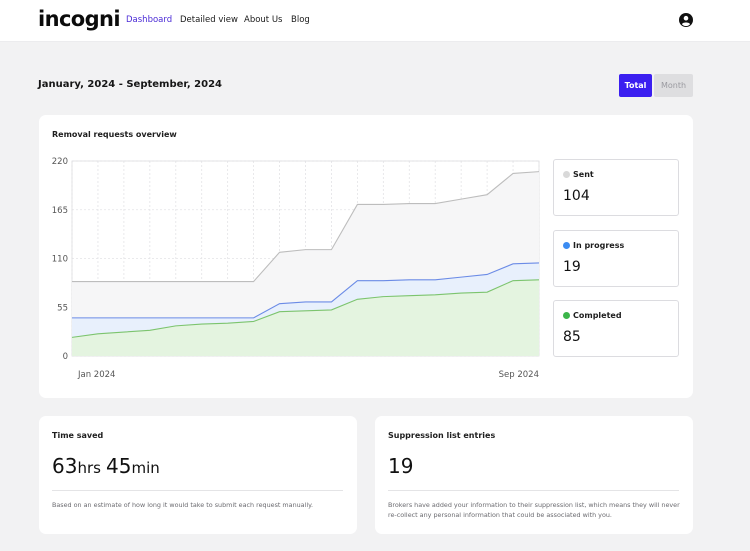  I want to click on suppression-value: 19, so click(401, 466).